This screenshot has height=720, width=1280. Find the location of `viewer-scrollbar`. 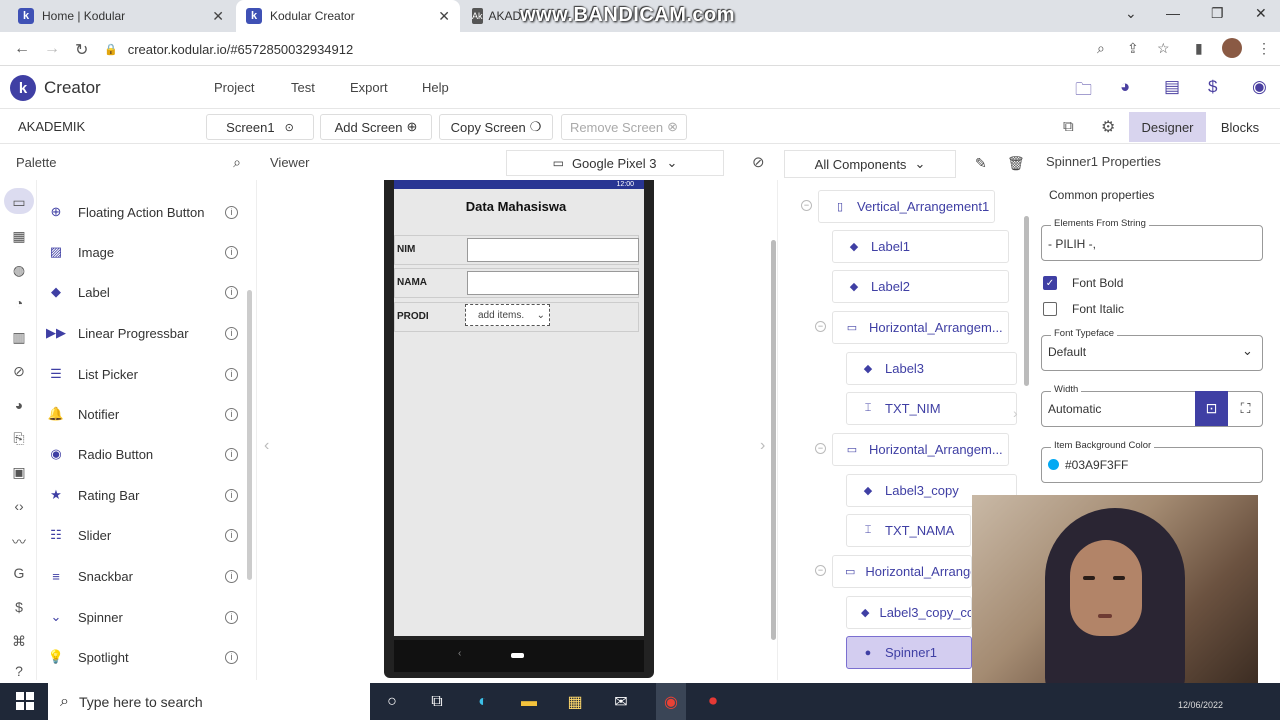

viewer-scrollbar is located at coordinates (773, 440).